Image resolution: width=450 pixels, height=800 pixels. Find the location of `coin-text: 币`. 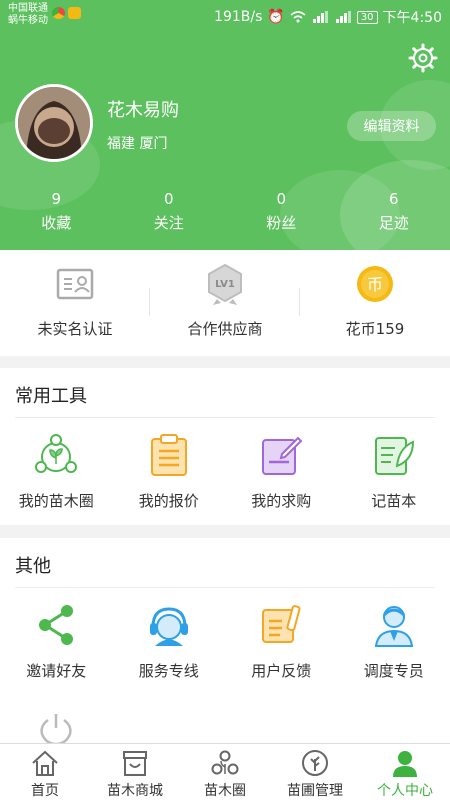

coin-text: 币 is located at coordinates (375, 284).